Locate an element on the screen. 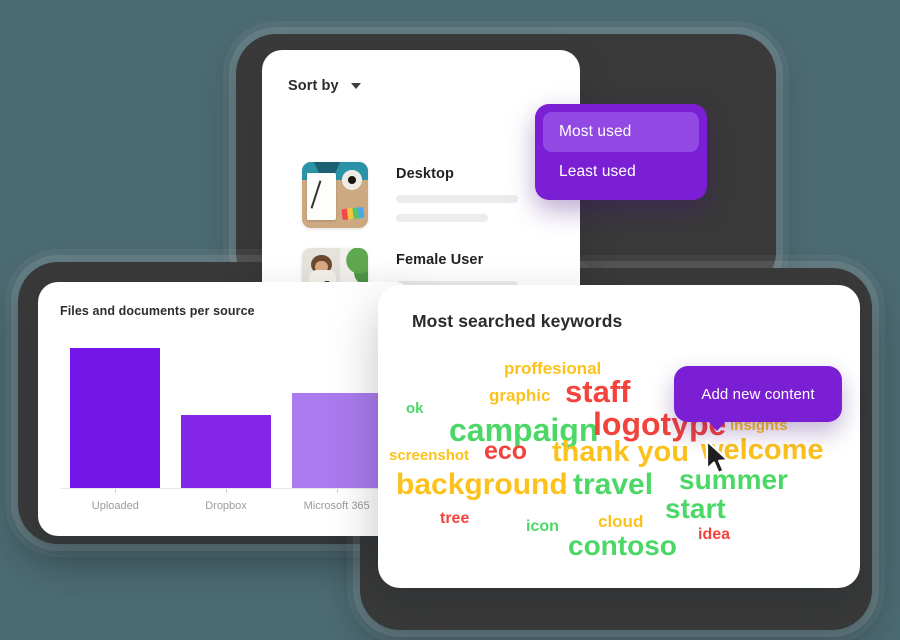  dropdown-option-least-used: Least used is located at coordinates (621, 172).